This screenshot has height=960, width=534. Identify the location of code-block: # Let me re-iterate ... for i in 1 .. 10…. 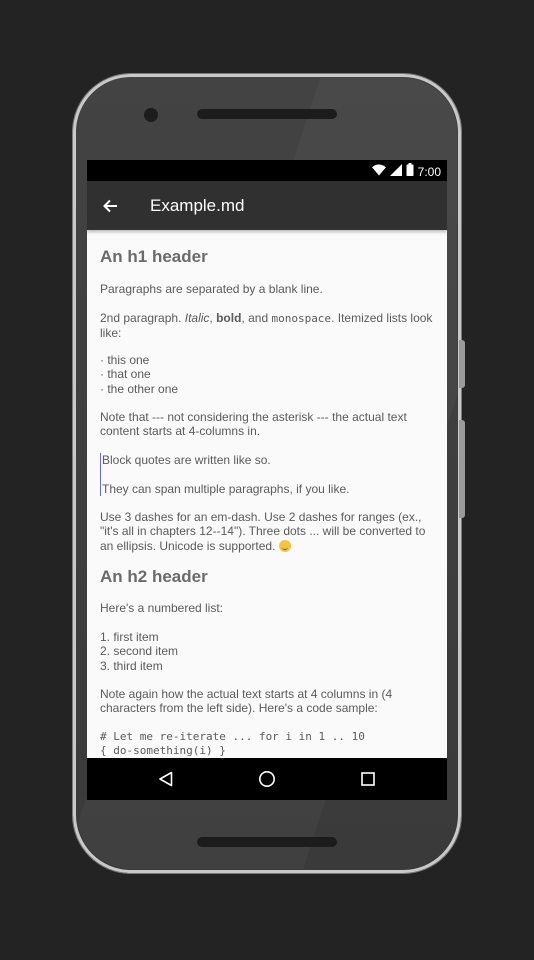
(268, 744).